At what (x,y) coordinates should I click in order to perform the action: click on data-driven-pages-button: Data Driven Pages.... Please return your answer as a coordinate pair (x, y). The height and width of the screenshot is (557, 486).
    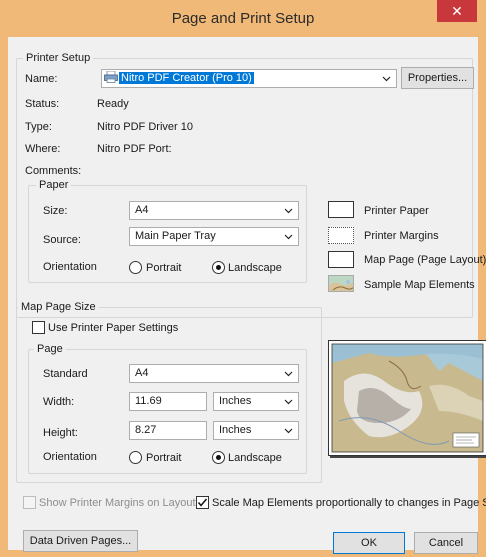
    Looking at the image, I should click on (80, 541).